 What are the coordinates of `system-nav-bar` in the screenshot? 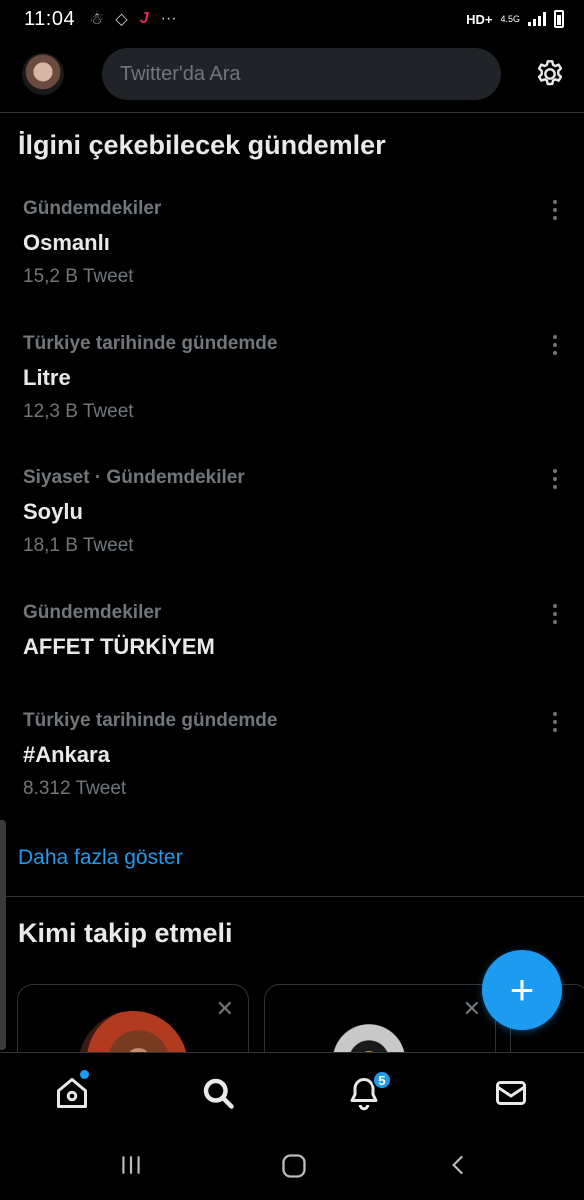 It's located at (292, 1166).